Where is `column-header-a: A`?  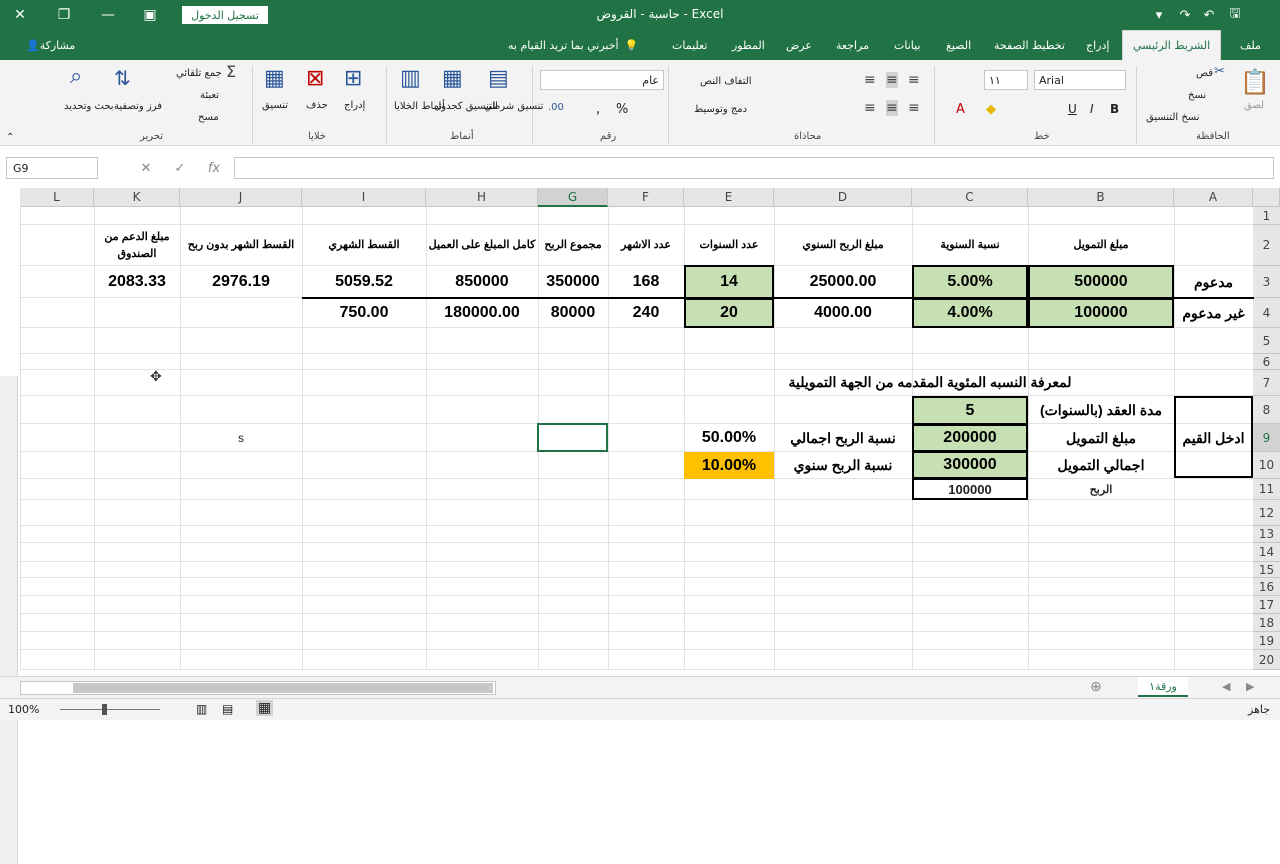
column-header-a: A is located at coordinates (1213, 197).